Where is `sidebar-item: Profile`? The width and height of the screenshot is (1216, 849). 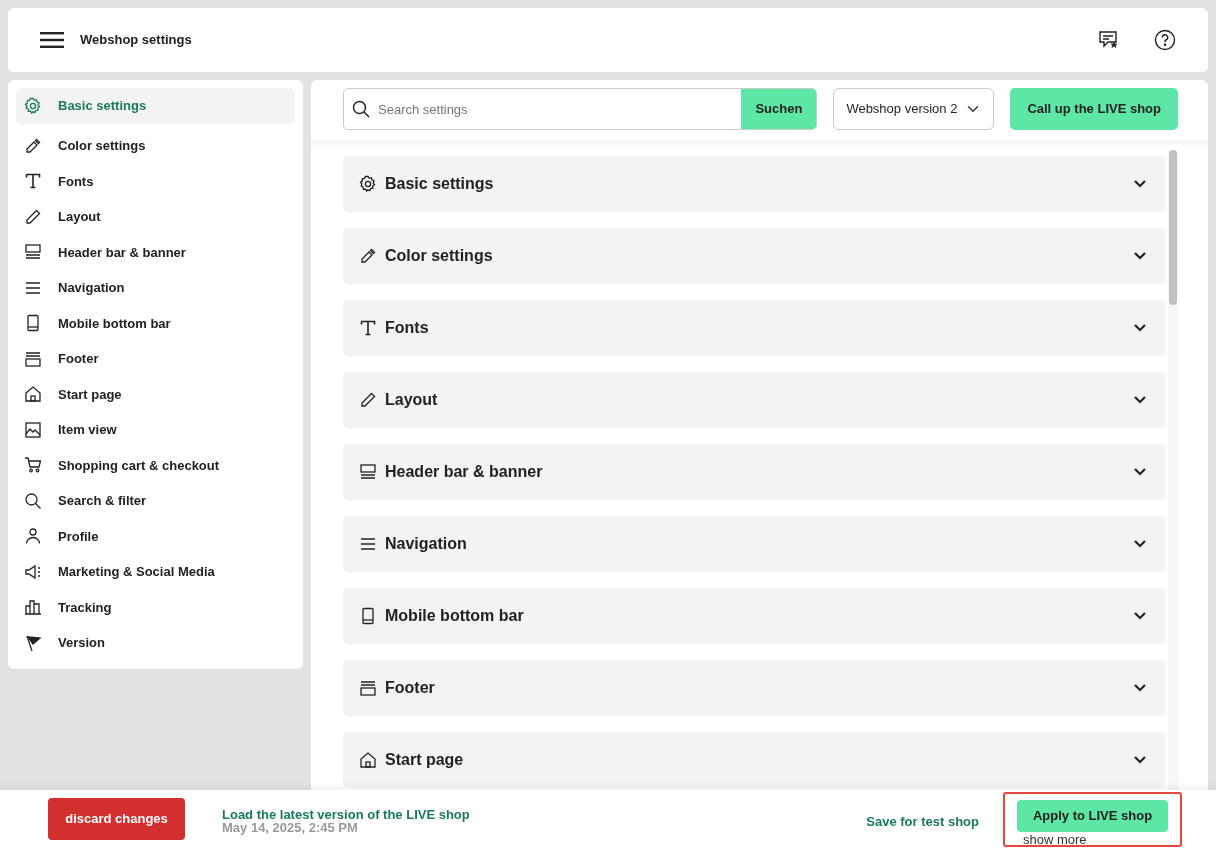 sidebar-item: Profile is located at coordinates (155, 536).